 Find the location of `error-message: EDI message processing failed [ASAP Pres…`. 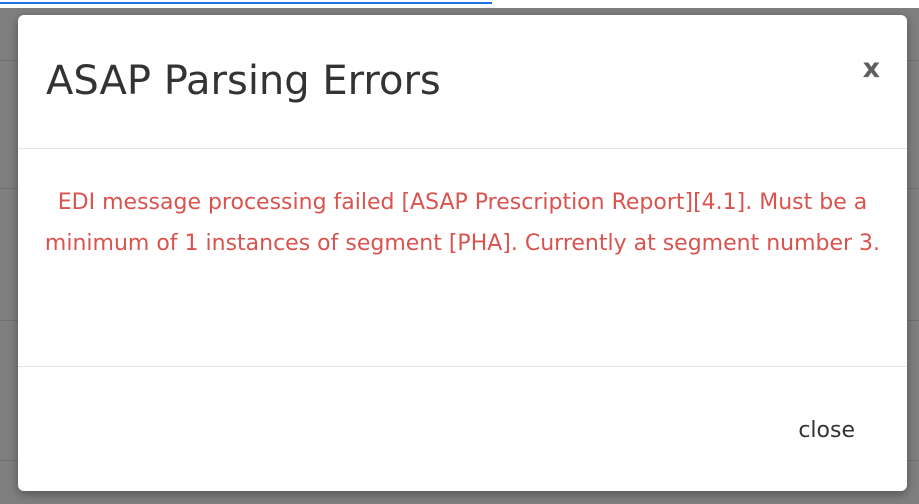

error-message: EDI message processing failed [ASAP Pres… is located at coordinates (462, 223).